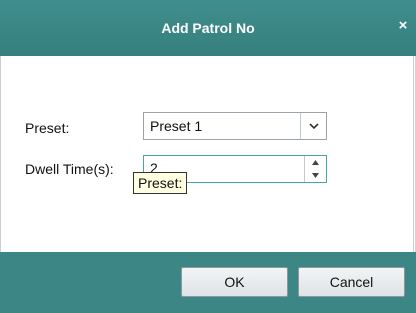  I want to click on preset-label: Preset:, so click(47, 128).